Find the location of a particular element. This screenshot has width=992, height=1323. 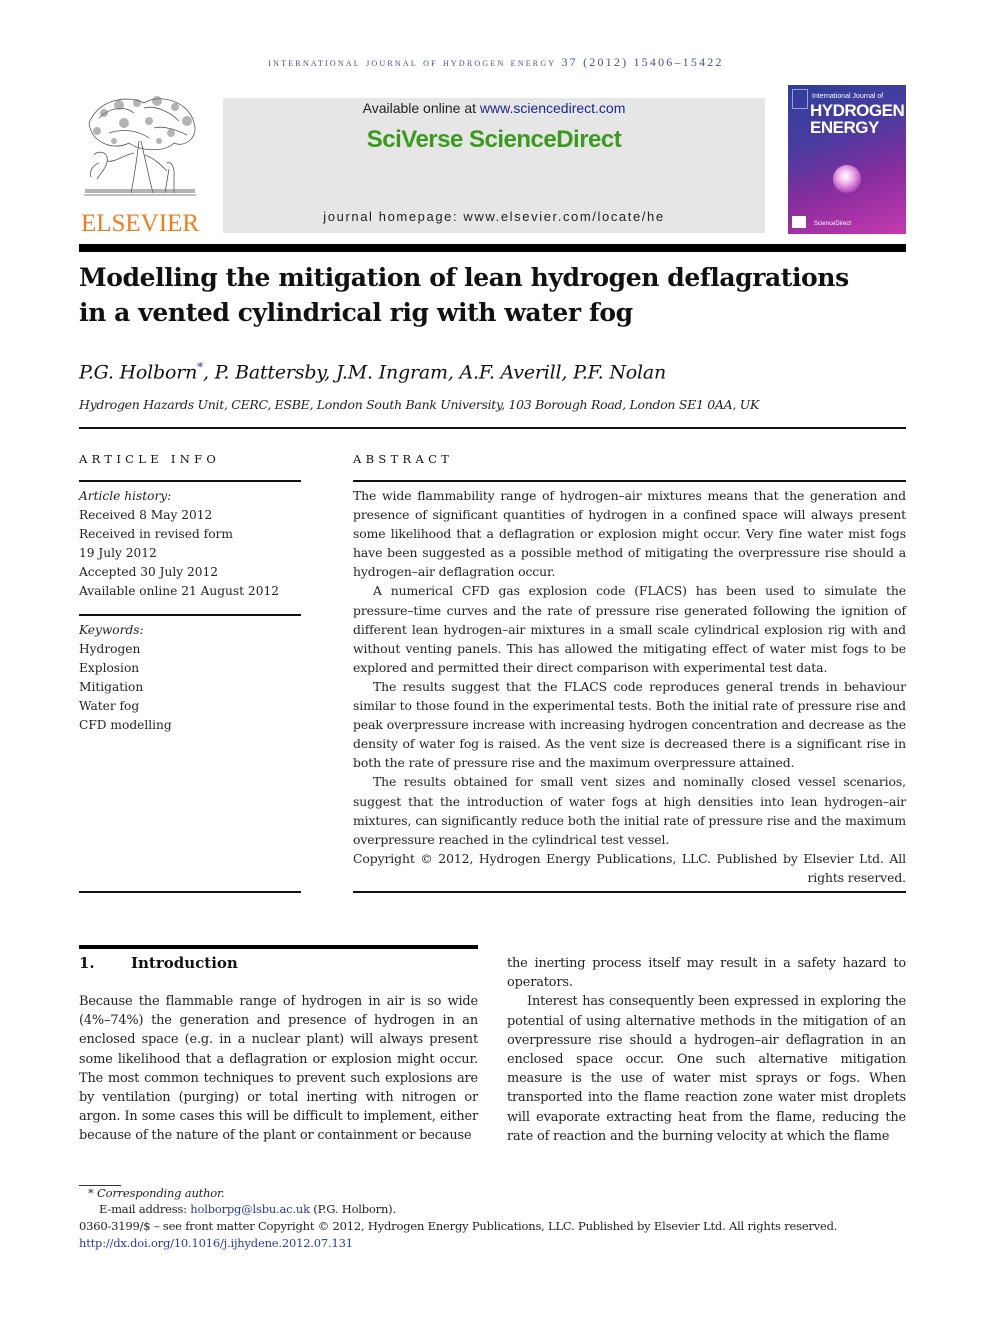

author-corresponding: P.G. Holborn is located at coordinates (138, 372).